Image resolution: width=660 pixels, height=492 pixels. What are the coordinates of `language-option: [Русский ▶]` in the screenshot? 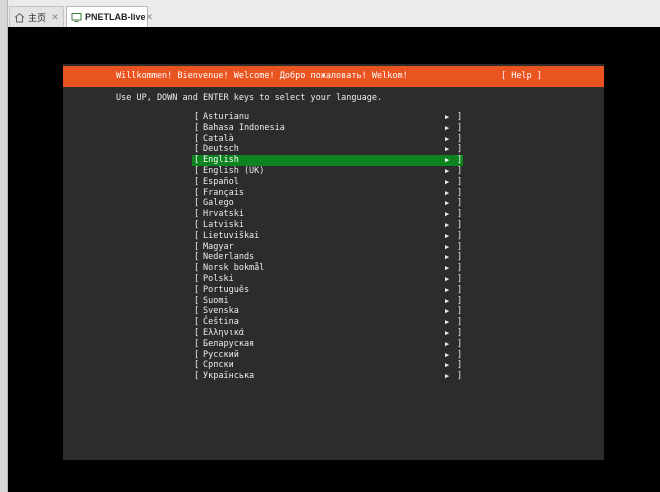 It's located at (327, 355).